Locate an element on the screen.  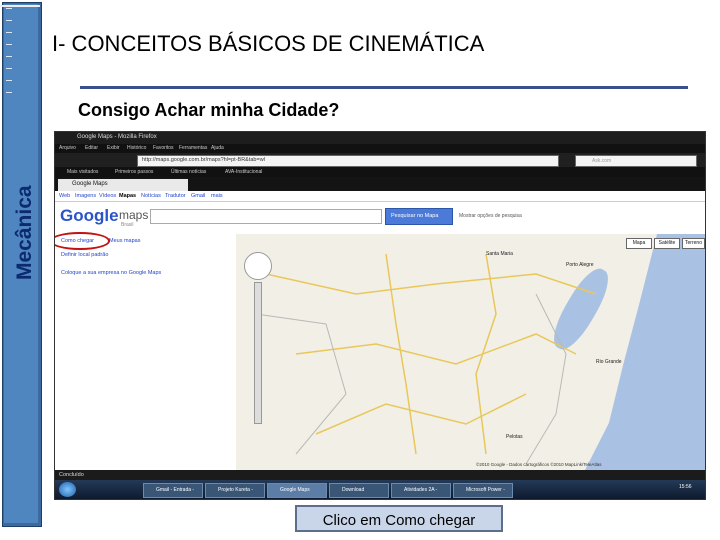
slide-title: I- CONCEITOS BÁSICOS DE CINEMÁTICA is located at coordinates (268, 43).